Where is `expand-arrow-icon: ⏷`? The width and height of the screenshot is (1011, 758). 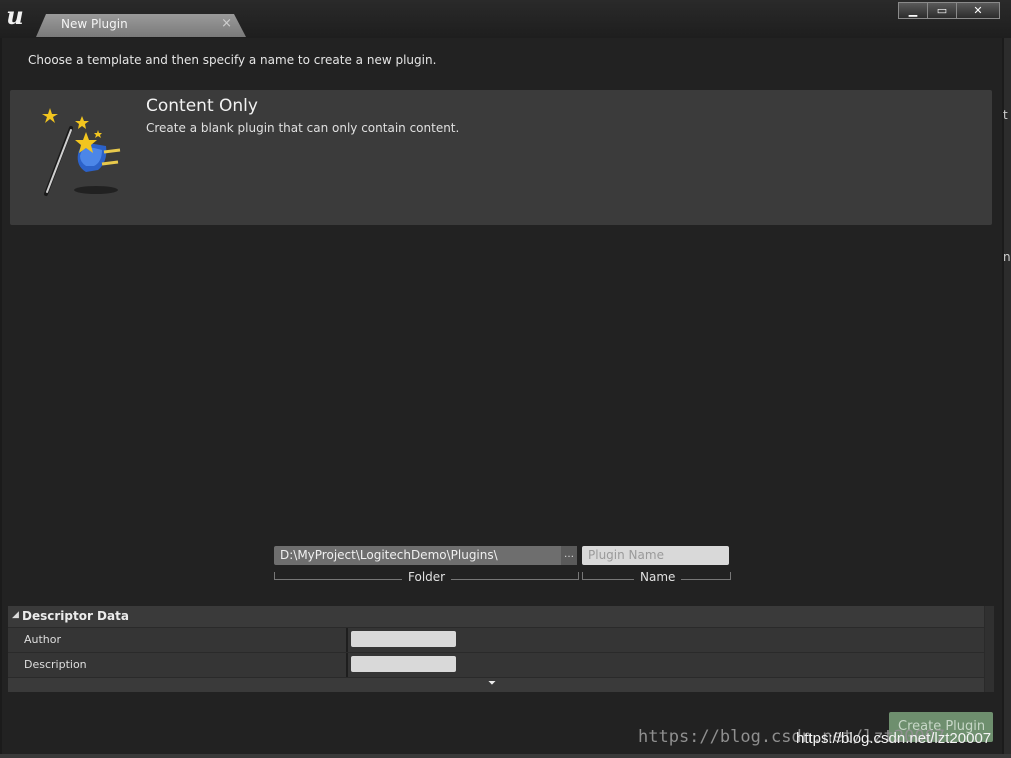 expand-arrow-icon: ⏷ is located at coordinates (492, 683).